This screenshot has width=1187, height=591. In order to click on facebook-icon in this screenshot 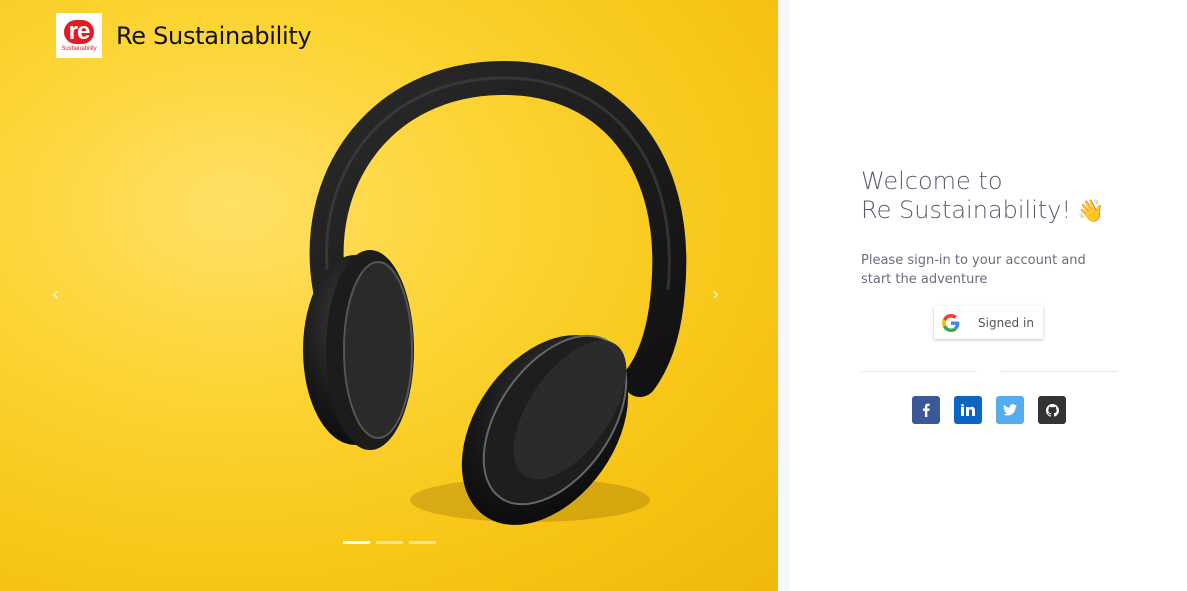, I will do `click(926, 410)`.